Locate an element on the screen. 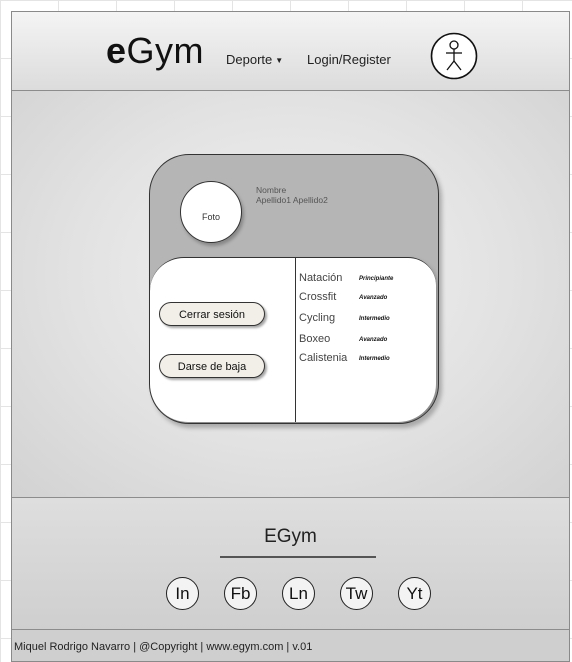 This screenshot has width=572, height=662. logo: eGym is located at coordinates (155, 51).